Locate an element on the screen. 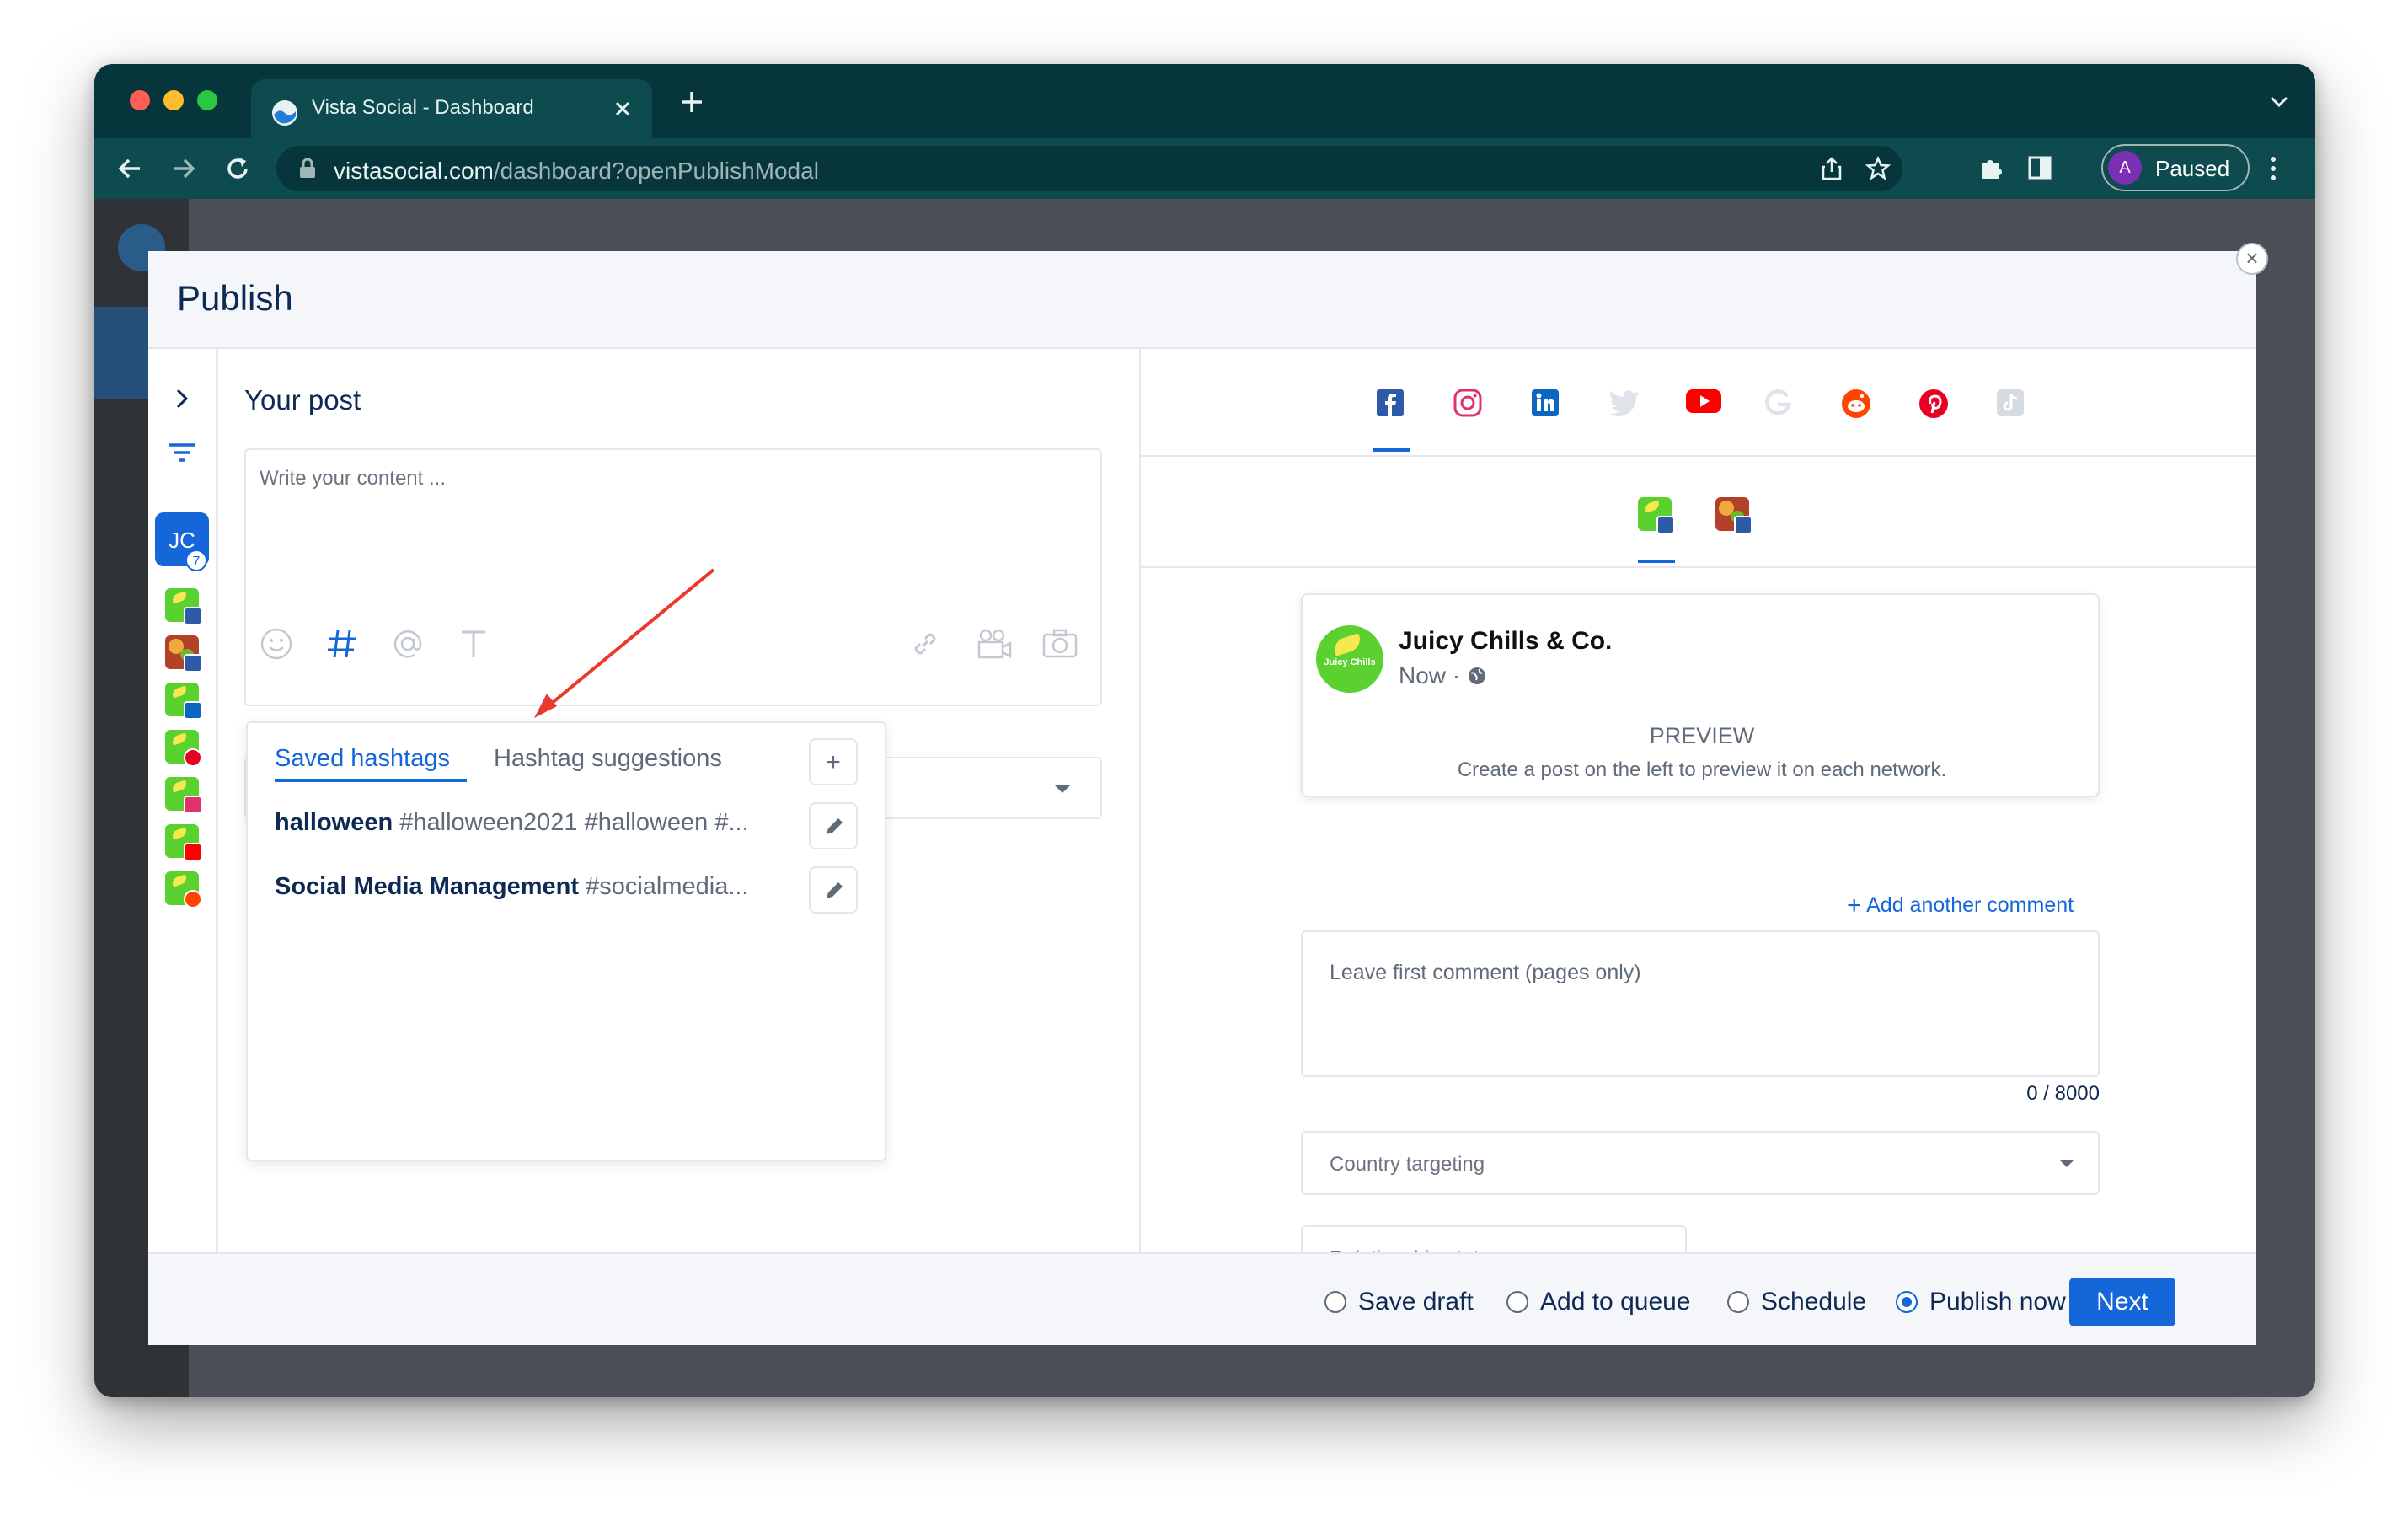 This screenshot has width=2408, height=1522. facebook-icon is located at coordinates (1392, 405).